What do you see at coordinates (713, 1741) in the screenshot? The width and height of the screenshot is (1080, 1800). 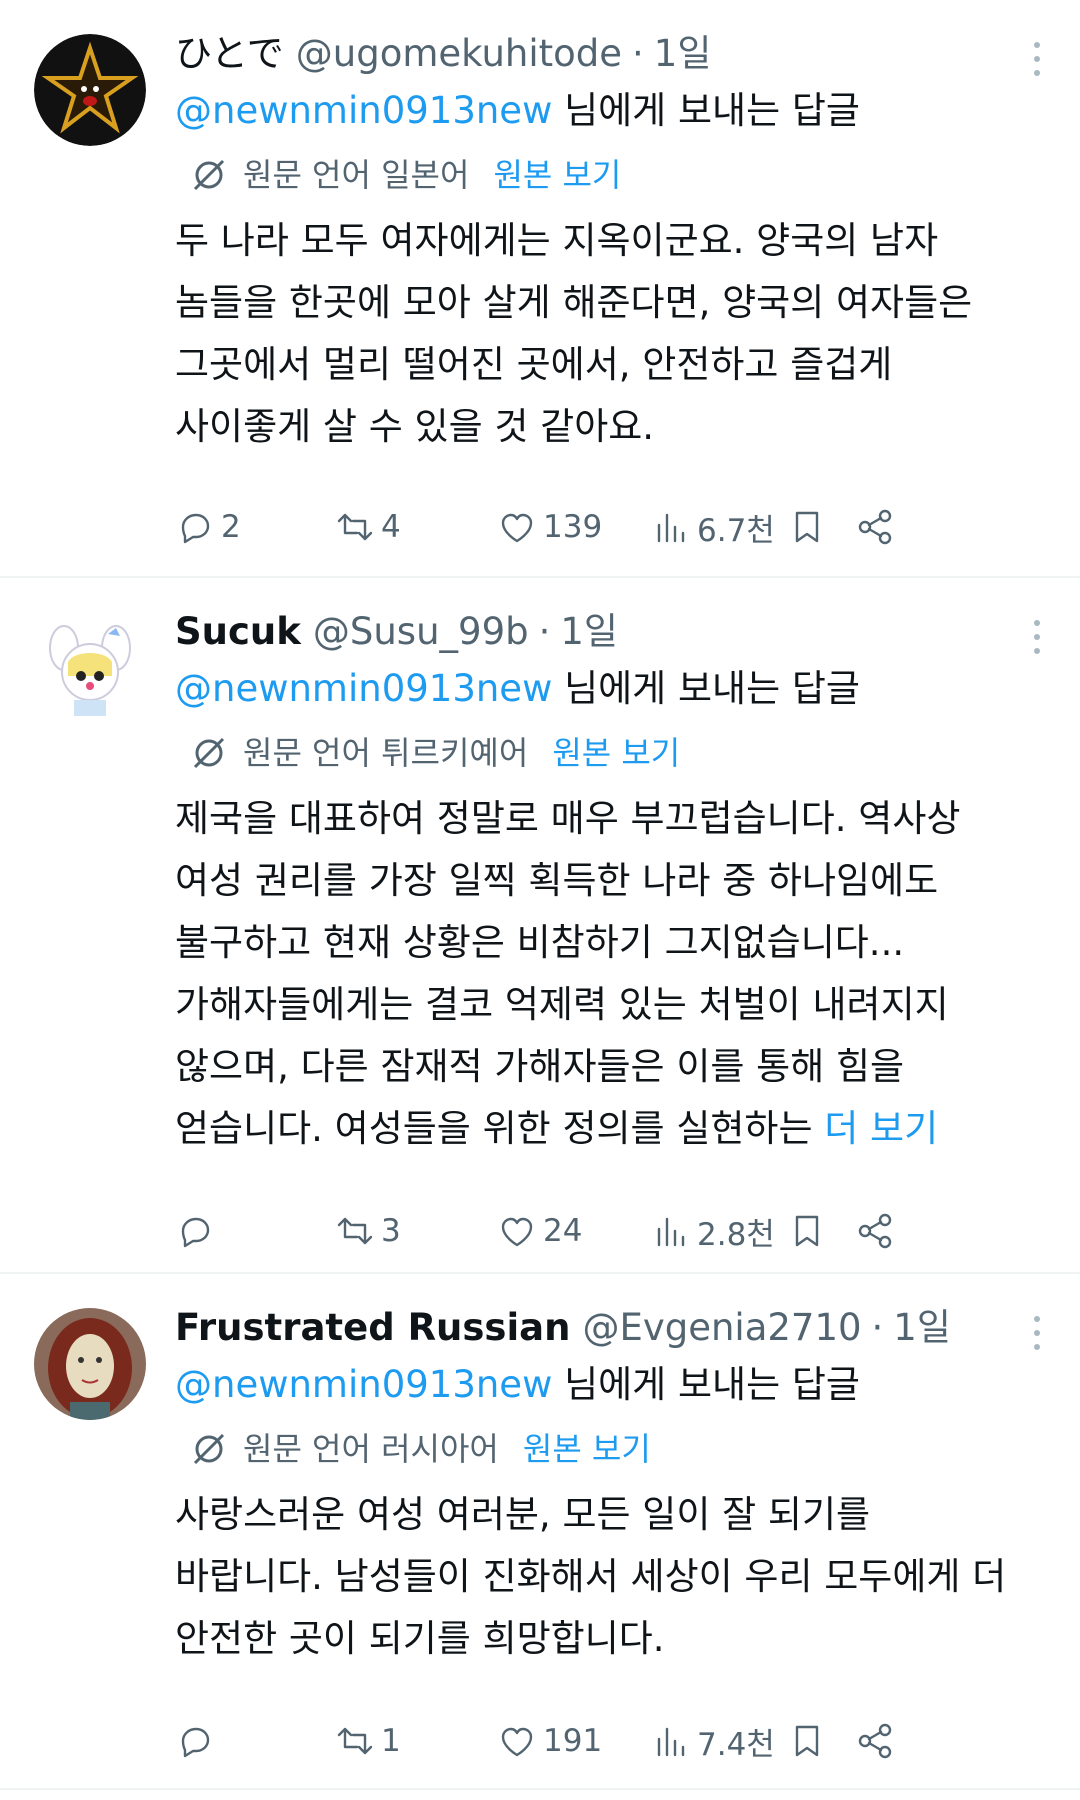 I see `views-button: 7.4천` at bounding box center [713, 1741].